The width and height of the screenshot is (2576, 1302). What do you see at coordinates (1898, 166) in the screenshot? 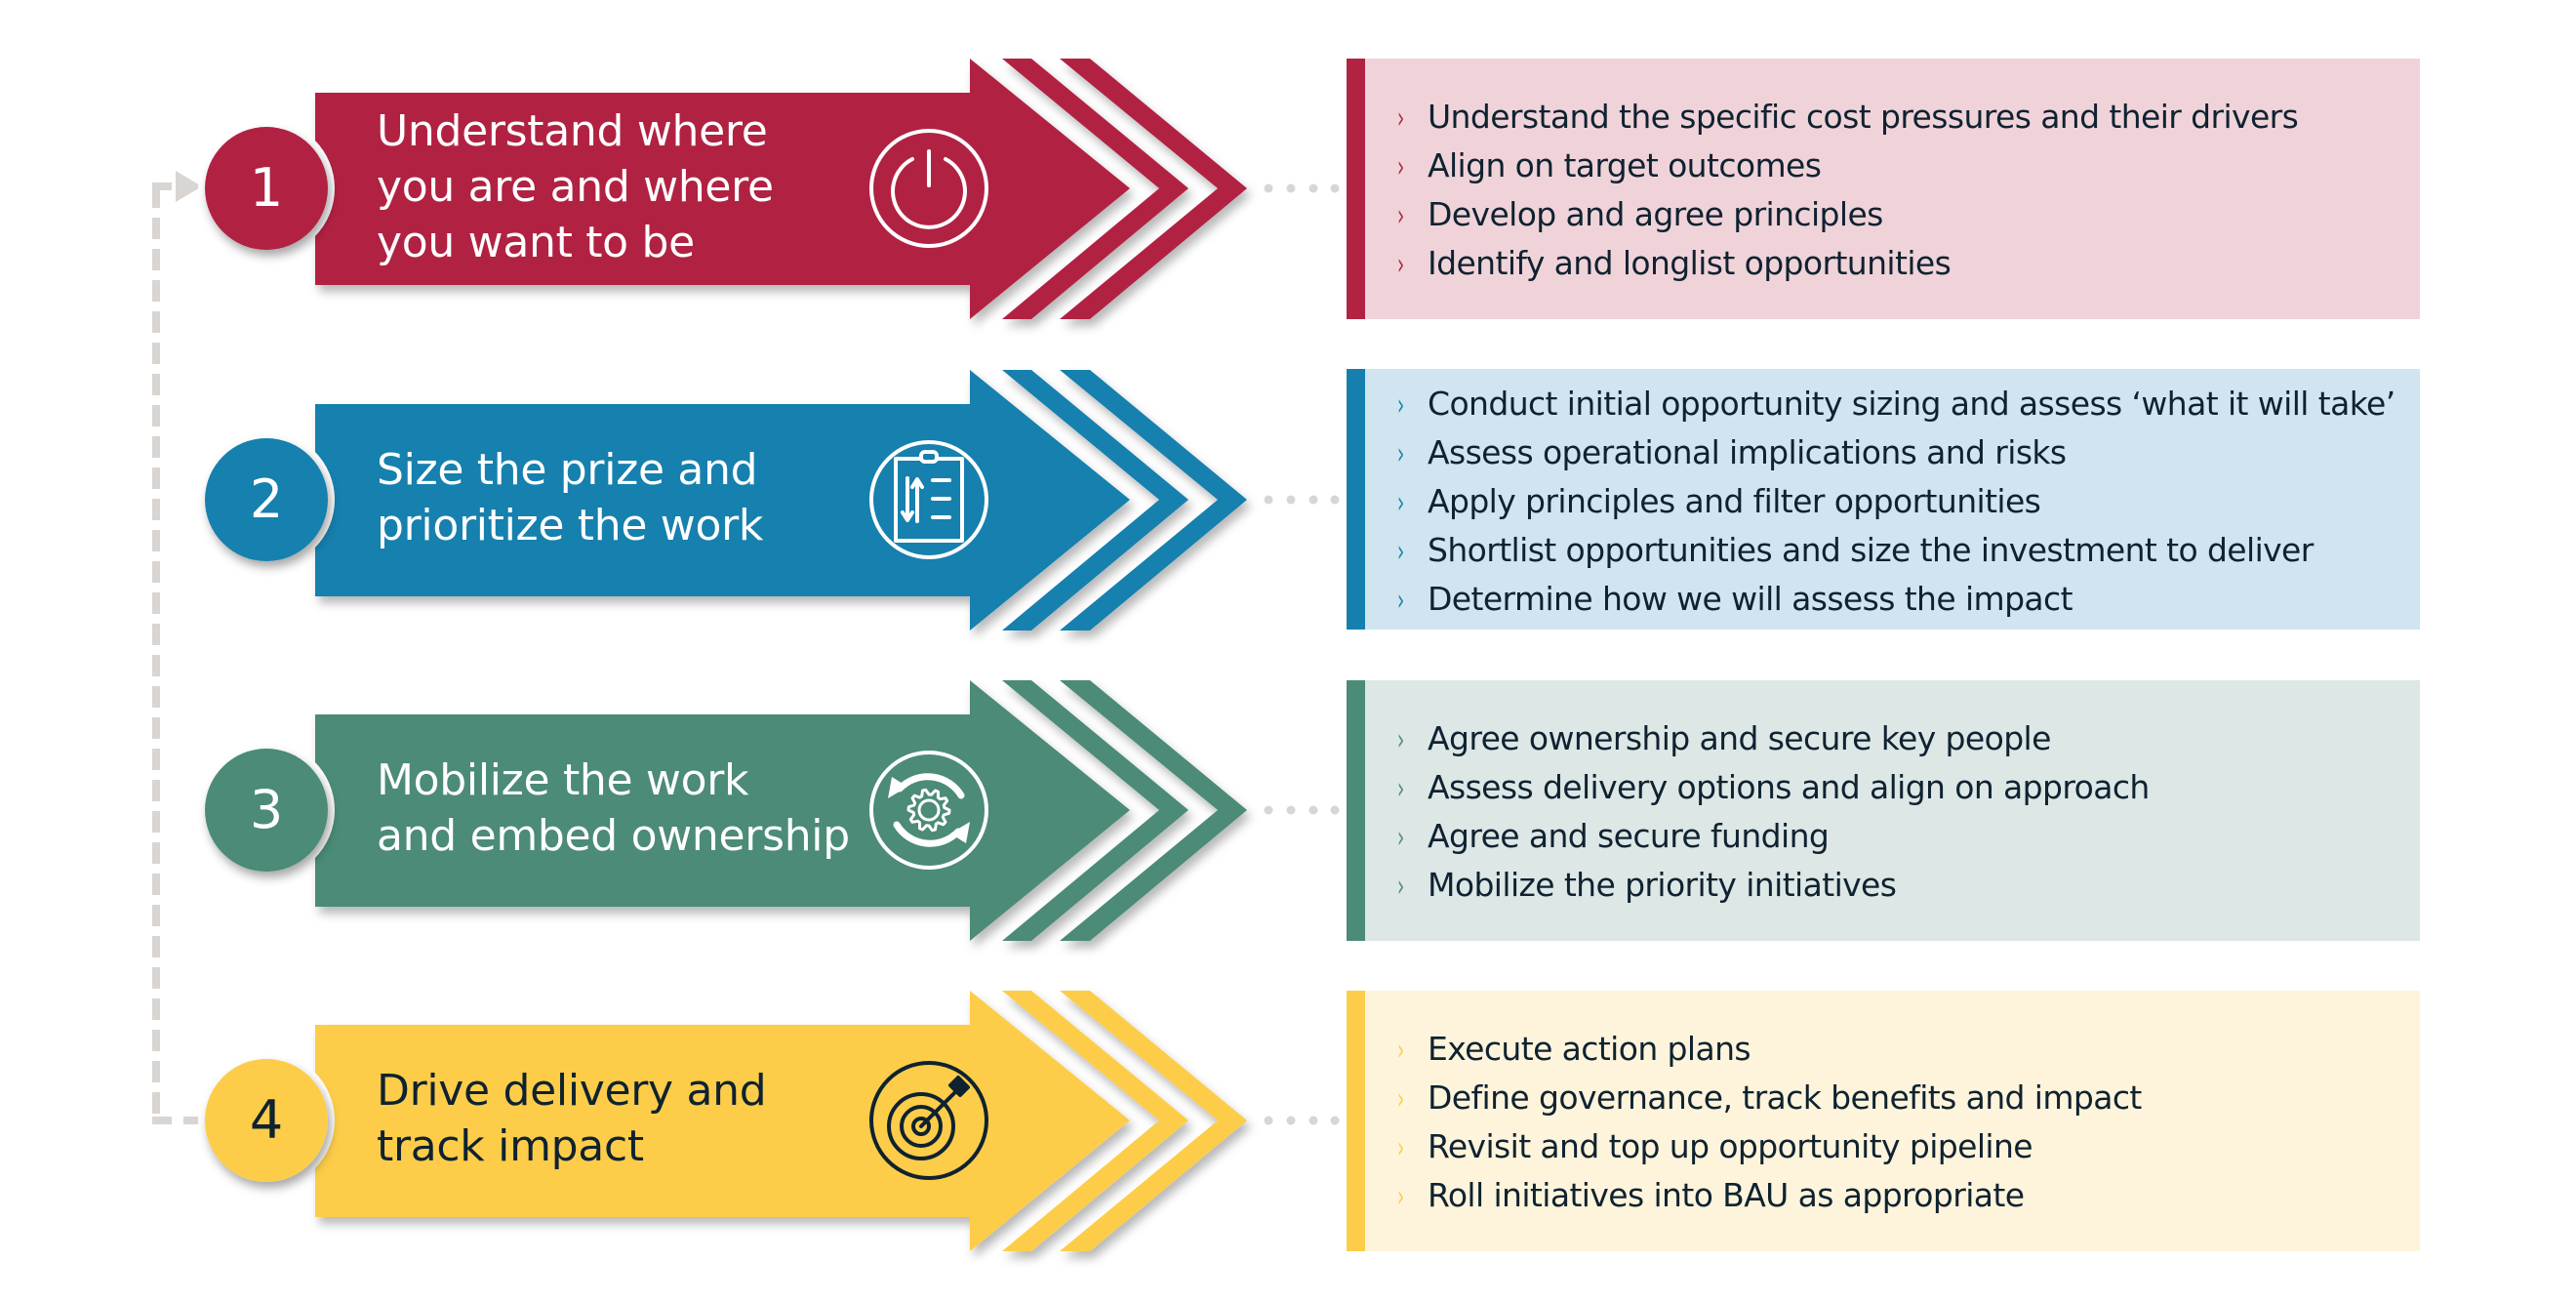
I see `list-item: › Align on target outcomes` at bounding box center [1898, 166].